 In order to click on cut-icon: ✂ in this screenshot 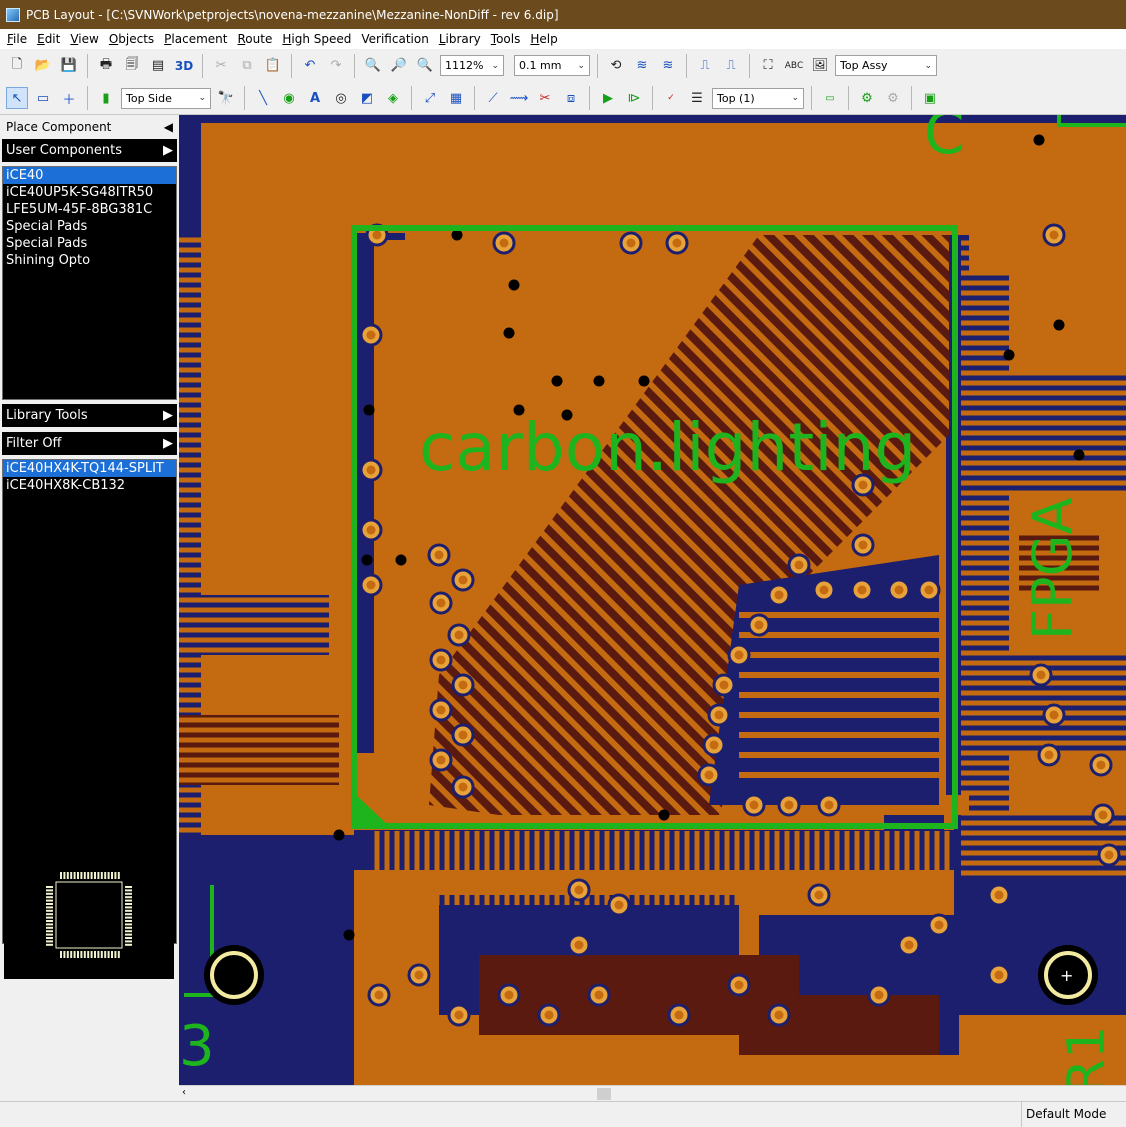, I will do `click(221, 66)`.